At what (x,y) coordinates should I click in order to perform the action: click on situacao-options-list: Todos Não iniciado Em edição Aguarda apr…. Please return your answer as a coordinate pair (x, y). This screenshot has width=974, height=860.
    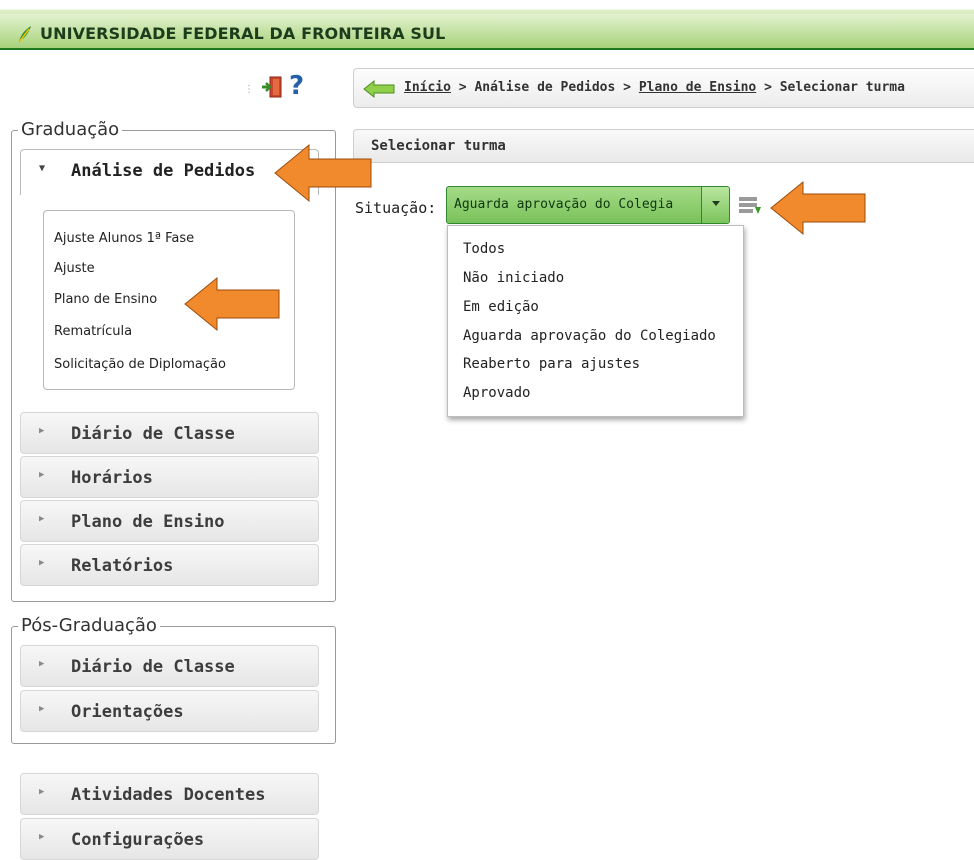
    Looking at the image, I should click on (595, 321).